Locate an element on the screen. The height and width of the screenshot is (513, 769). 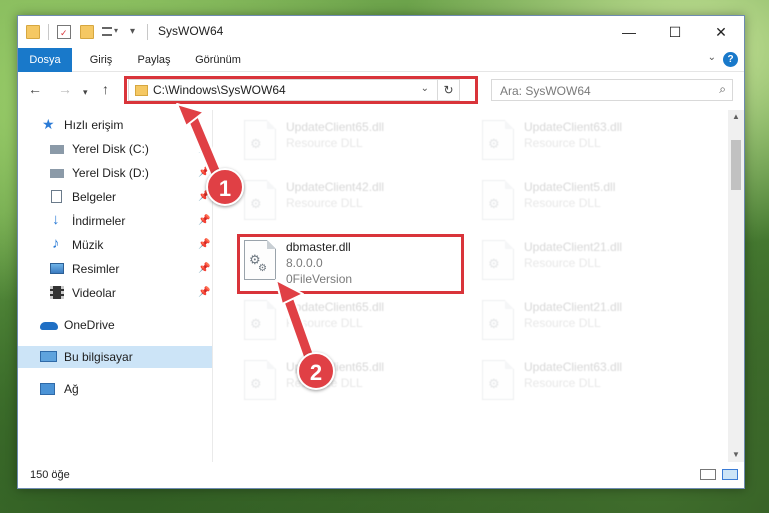
sidebar-item-pictures: Resimler 📌 is located at coordinates (115, 269).